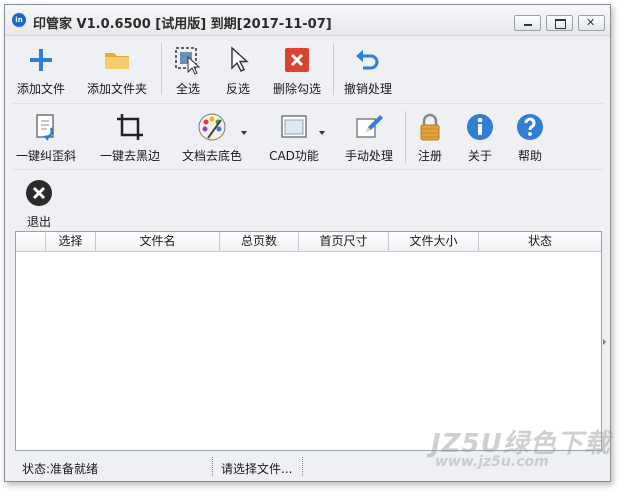 Image resolution: width=621 pixels, height=493 pixels. I want to click on invert-selection-label: 反选, so click(237, 89).